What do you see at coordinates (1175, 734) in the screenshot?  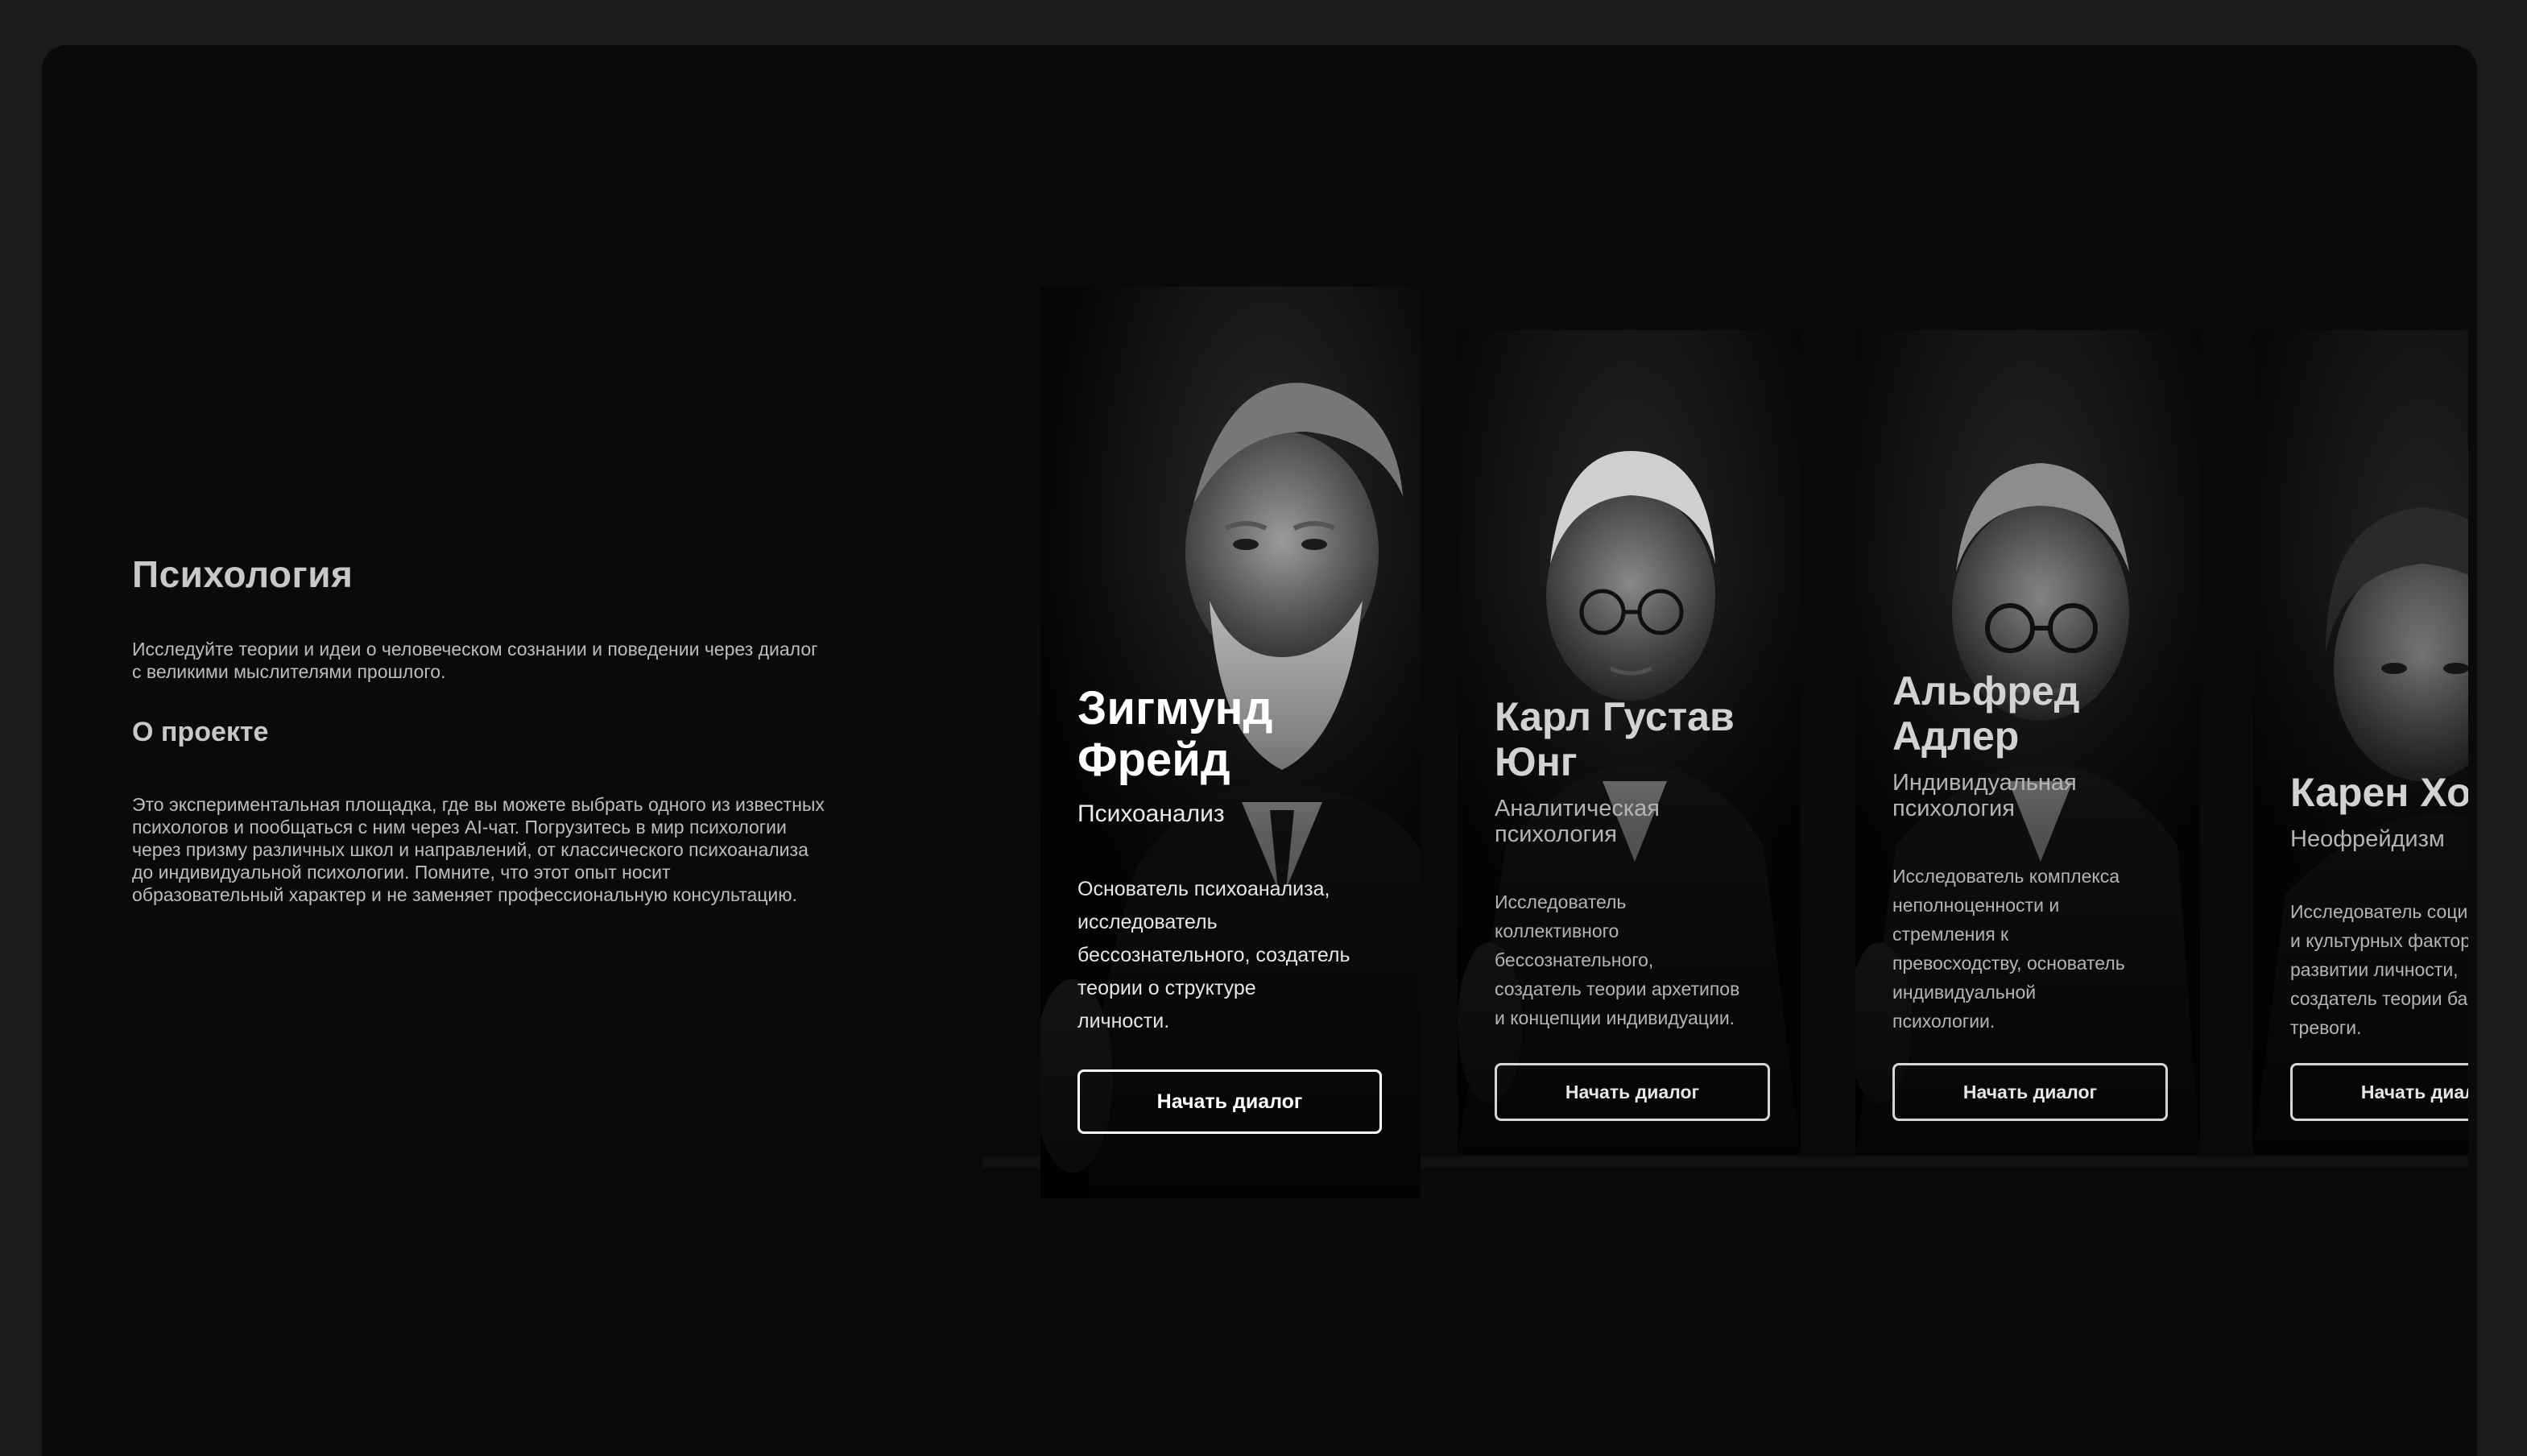 I see `card-name: Зигмунд Фрейд` at bounding box center [1175, 734].